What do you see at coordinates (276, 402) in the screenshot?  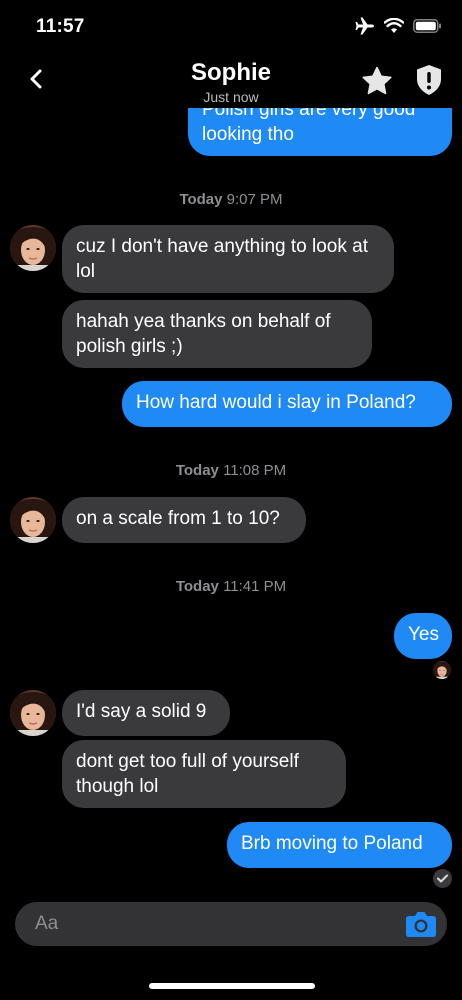 I see `message-text: How hard would i slay in Poland?` at bounding box center [276, 402].